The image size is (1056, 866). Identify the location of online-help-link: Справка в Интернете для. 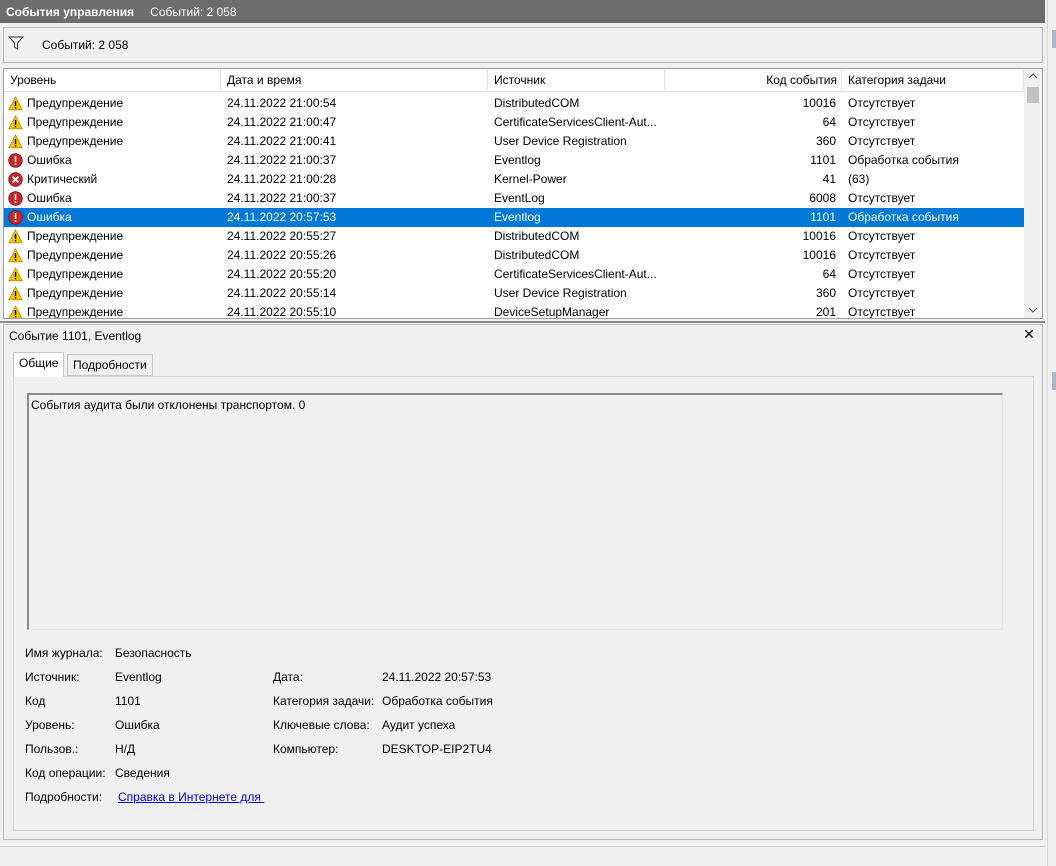
(191, 797).